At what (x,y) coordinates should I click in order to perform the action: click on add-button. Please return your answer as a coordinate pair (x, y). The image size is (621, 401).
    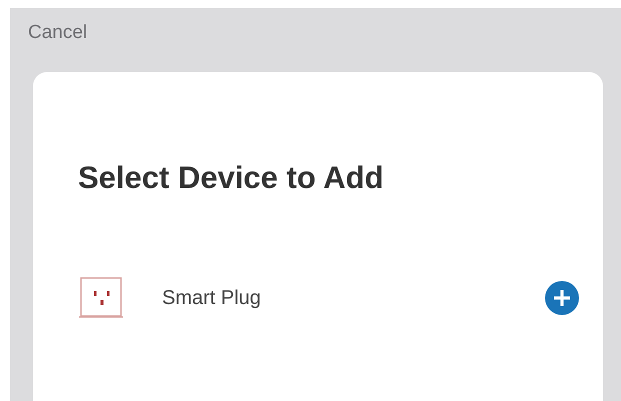
    Looking at the image, I should click on (562, 298).